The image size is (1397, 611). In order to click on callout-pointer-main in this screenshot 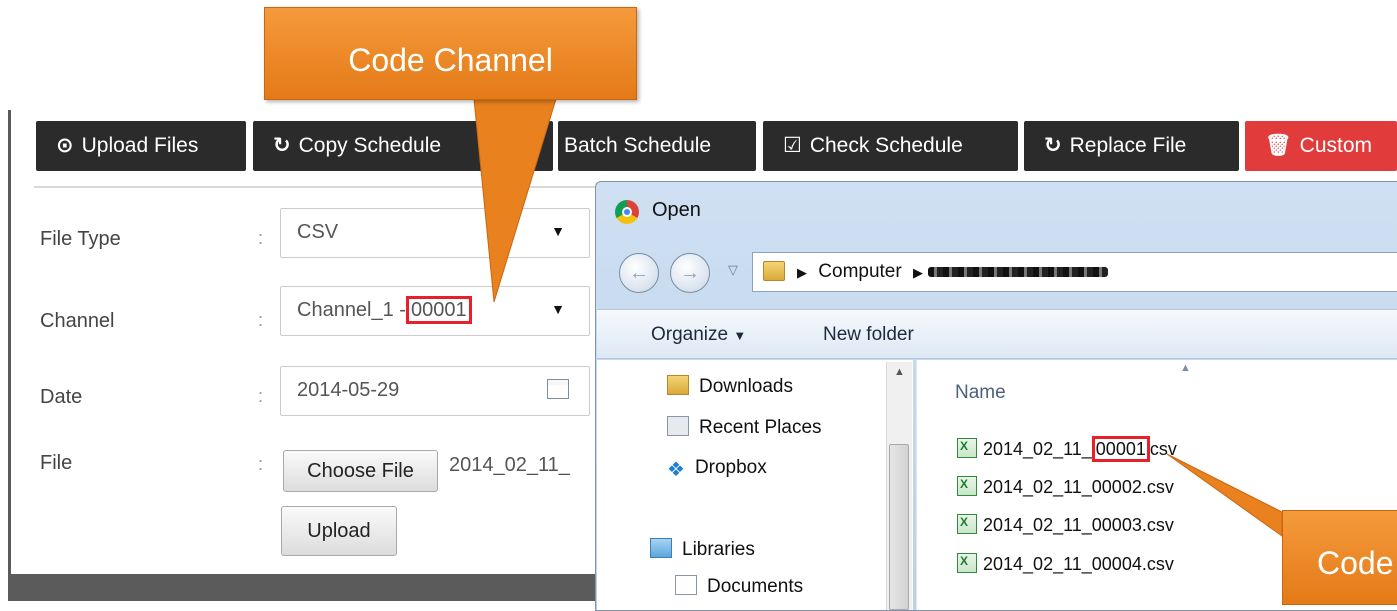, I will do `click(515, 200)`.